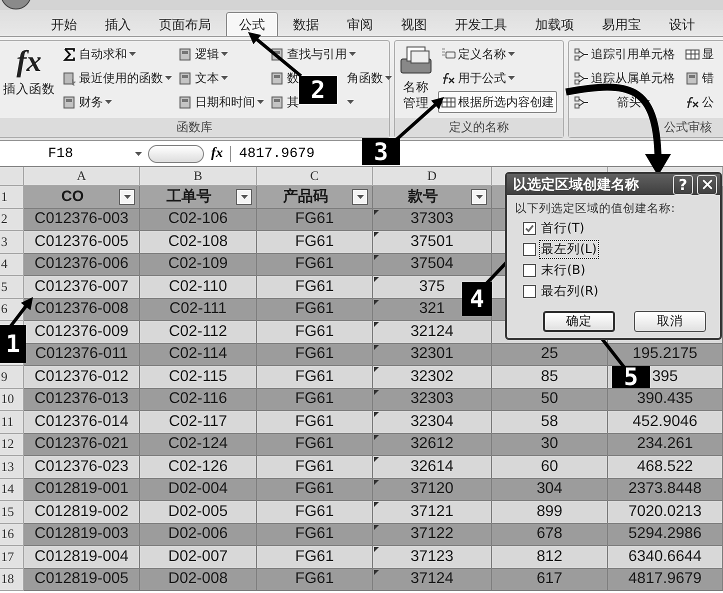 This screenshot has height=593, width=723. Describe the element at coordinates (198, 197) in the screenshot. I see `table-header-cell: 工单号` at that location.